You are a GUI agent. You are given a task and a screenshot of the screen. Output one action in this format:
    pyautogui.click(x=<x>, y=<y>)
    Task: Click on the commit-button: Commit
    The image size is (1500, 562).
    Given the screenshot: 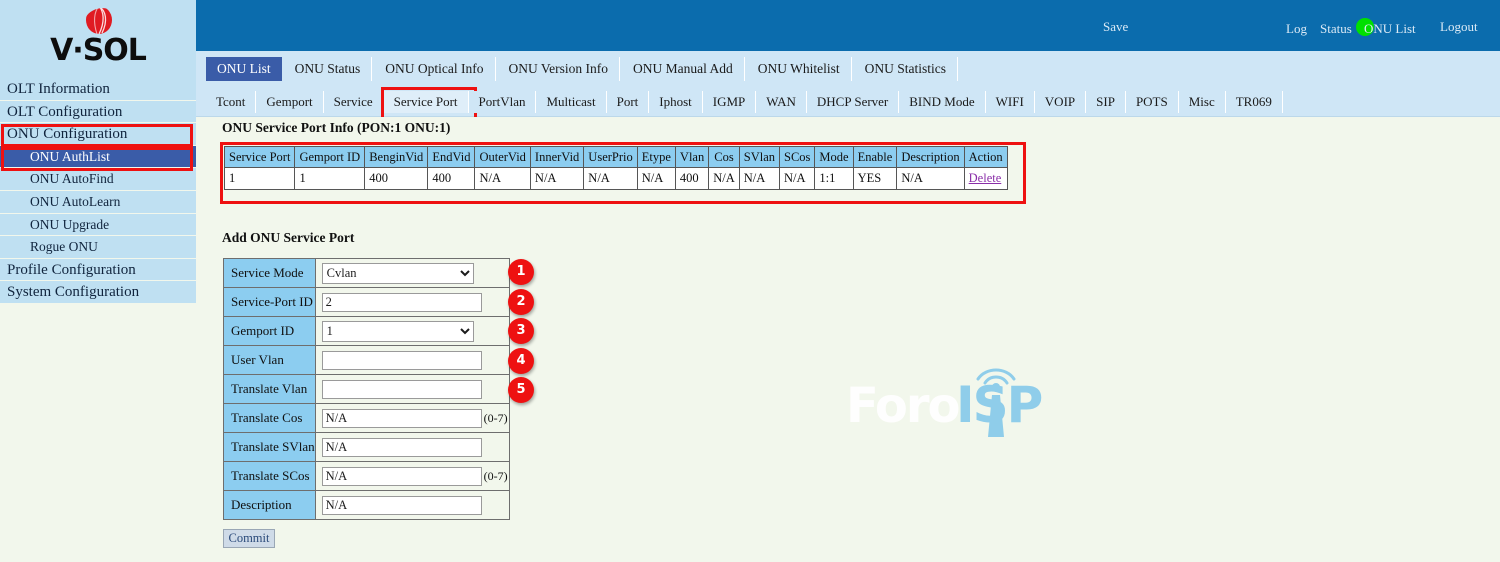 What is the action you would take?
    pyautogui.click(x=249, y=538)
    